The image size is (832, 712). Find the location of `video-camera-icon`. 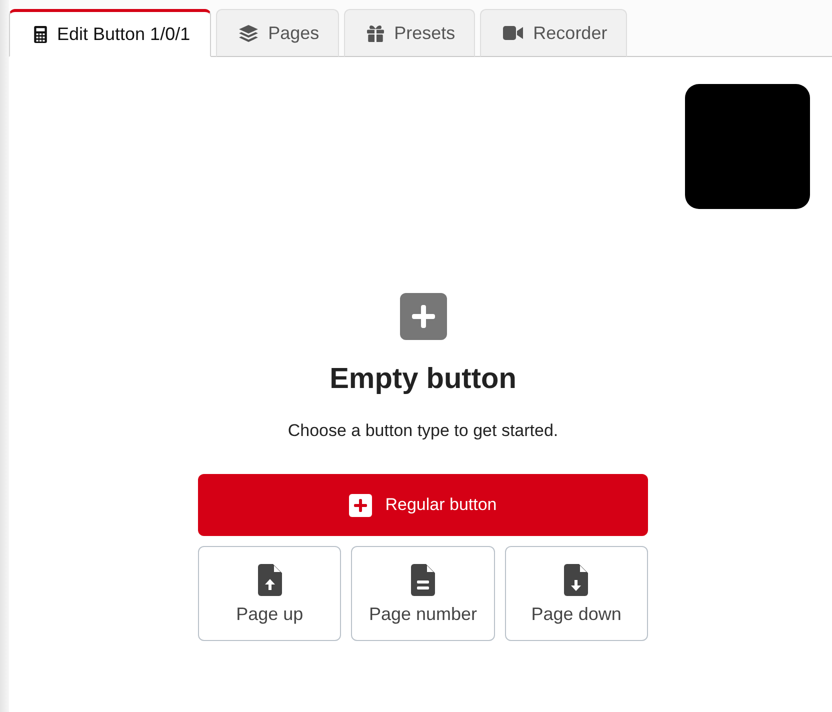

video-camera-icon is located at coordinates (513, 33).